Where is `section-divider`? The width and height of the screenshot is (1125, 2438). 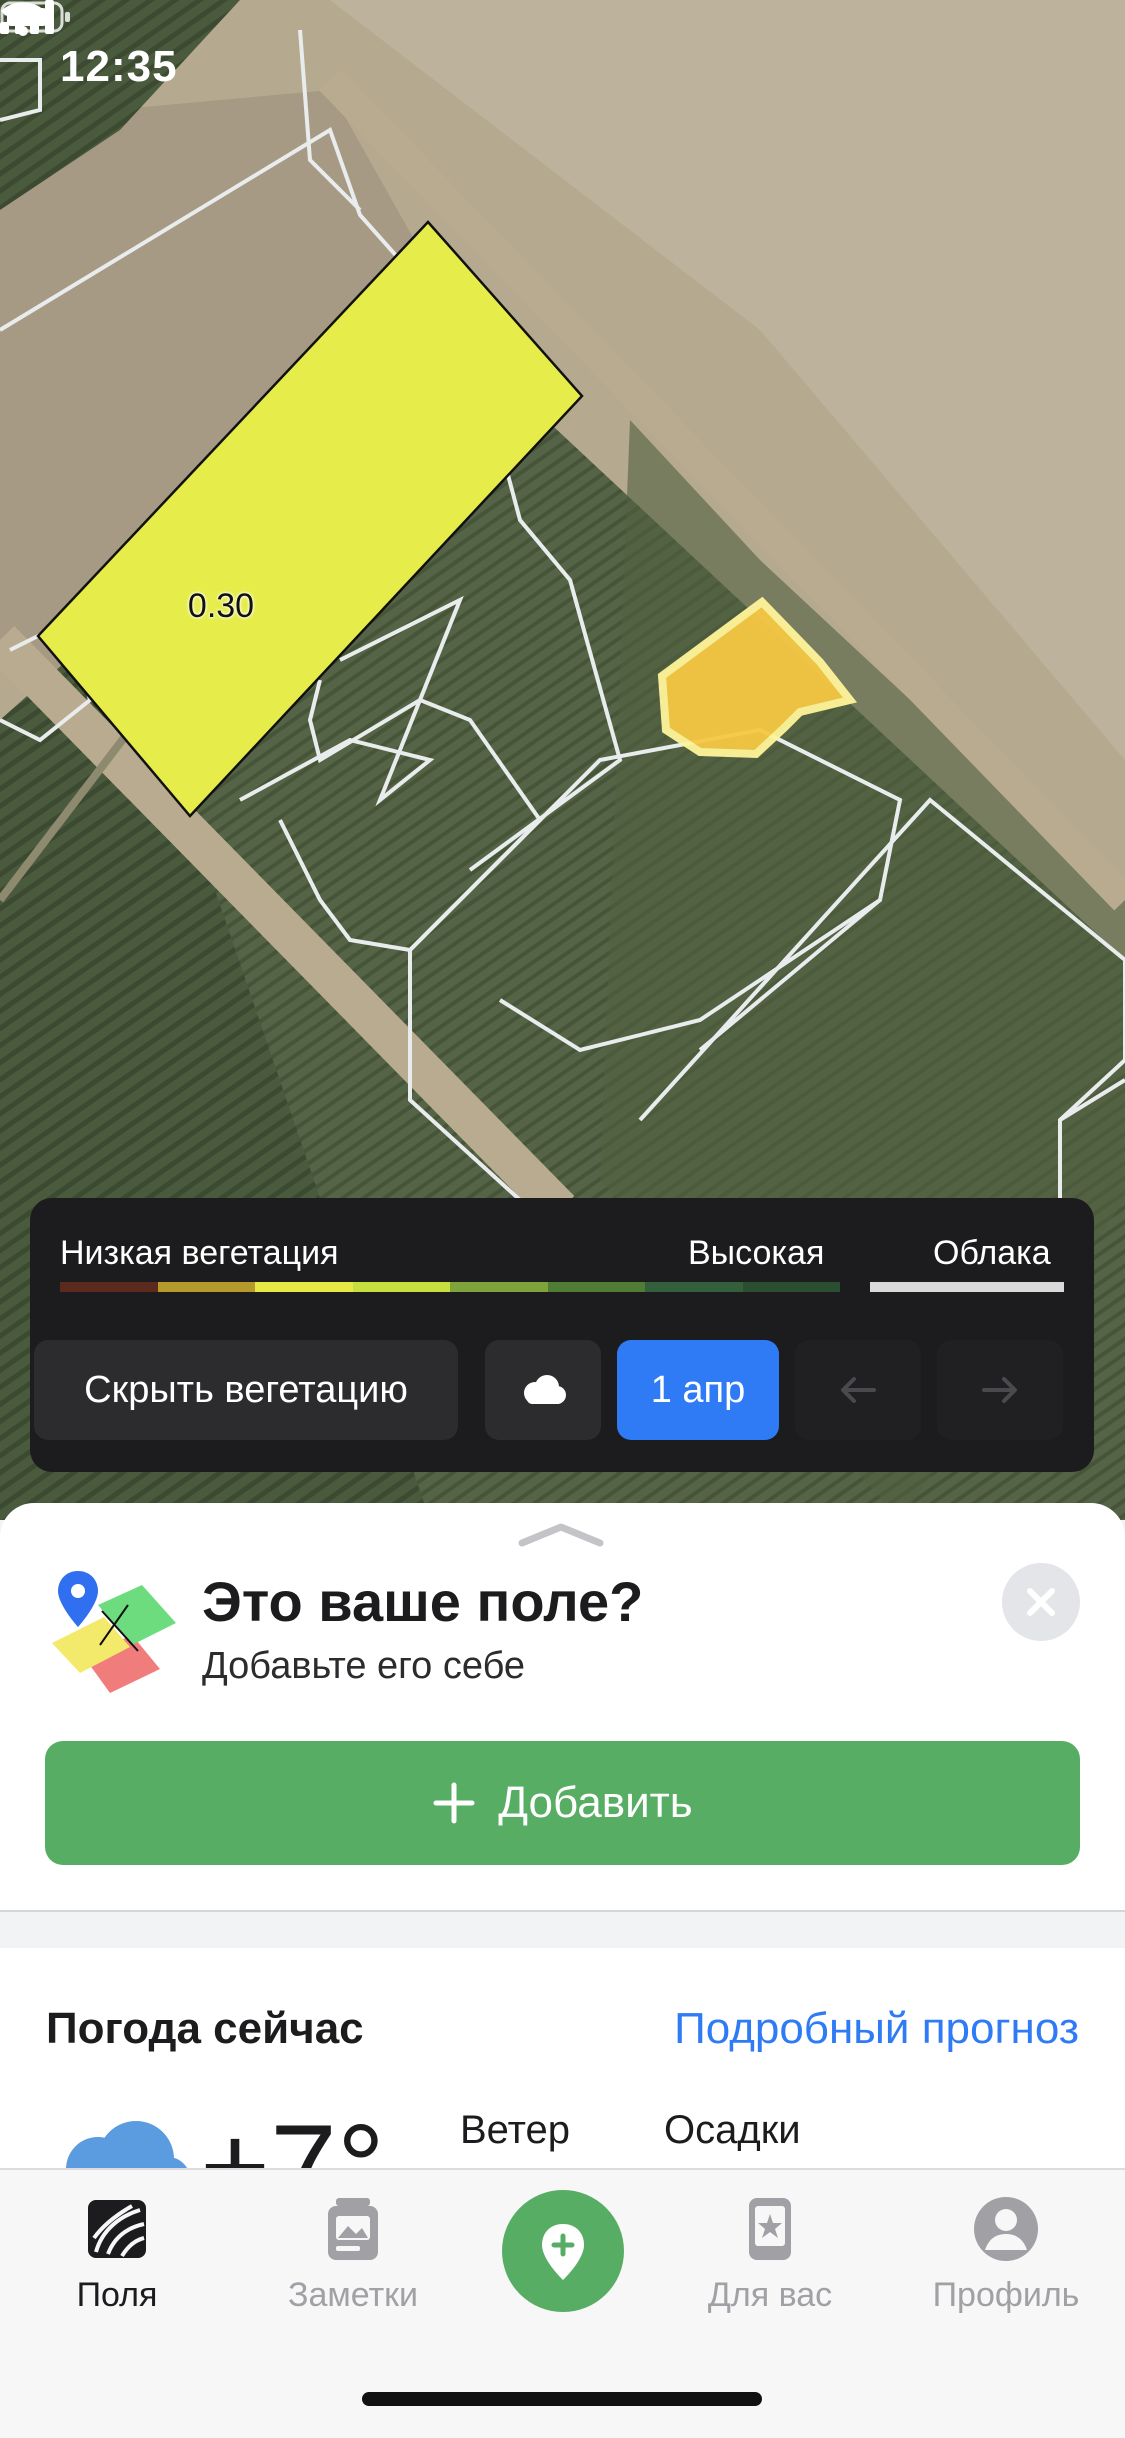
section-divider is located at coordinates (562, 1911).